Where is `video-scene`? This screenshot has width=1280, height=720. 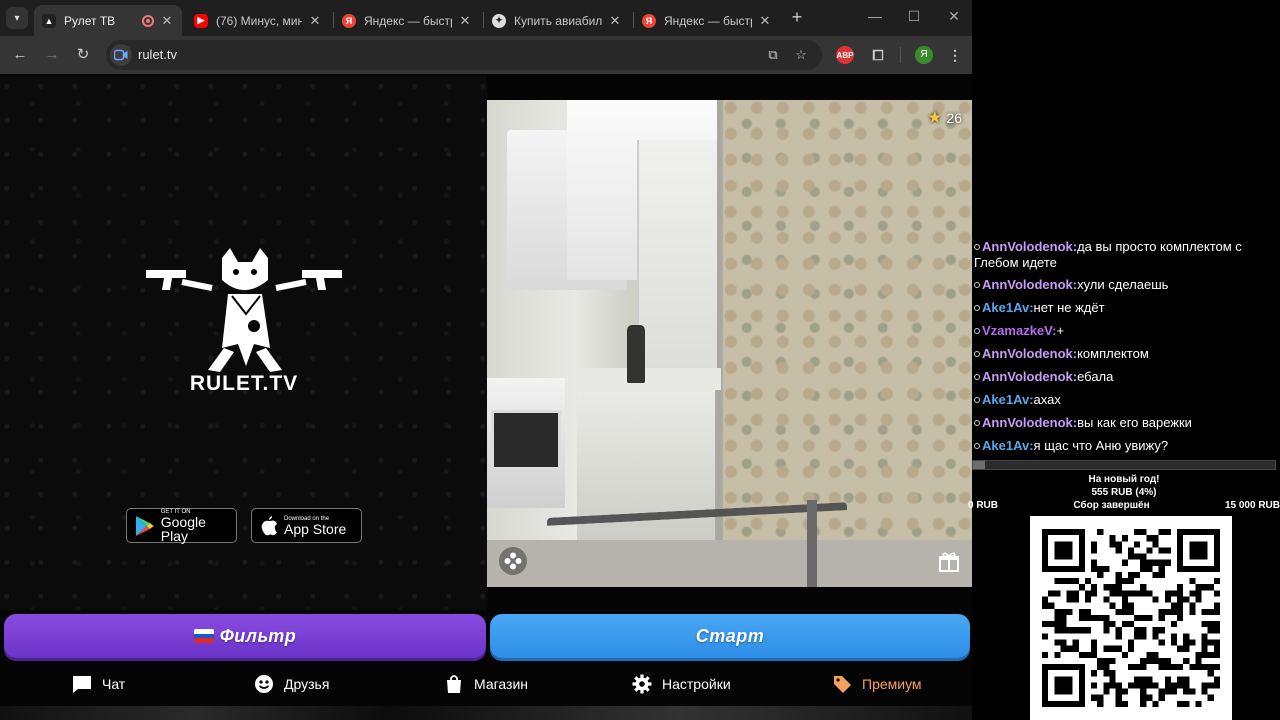 video-scene is located at coordinates (697, 544).